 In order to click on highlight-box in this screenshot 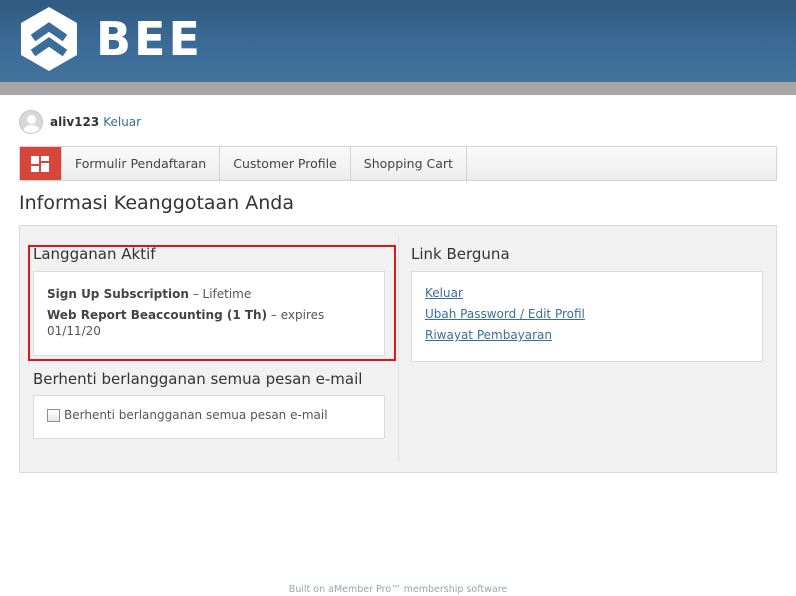, I will do `click(212, 303)`.